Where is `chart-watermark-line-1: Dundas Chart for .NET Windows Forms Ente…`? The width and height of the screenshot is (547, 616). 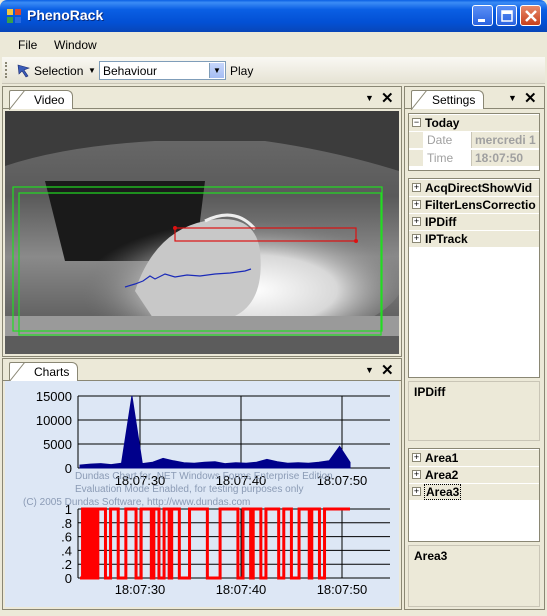 chart-watermark-line-1: Dundas Chart for .NET Windows Forms Ente… is located at coordinates (204, 476).